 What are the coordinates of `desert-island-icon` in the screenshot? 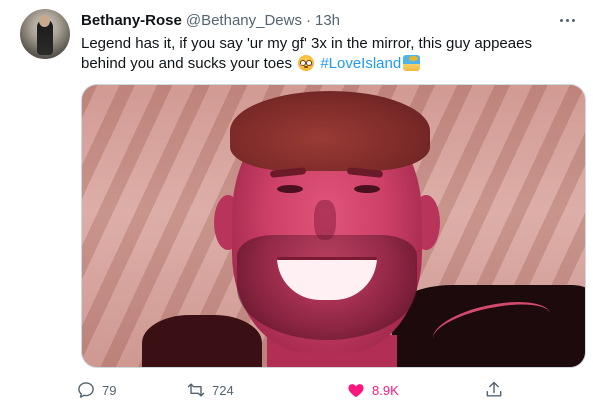 It's located at (412, 63).